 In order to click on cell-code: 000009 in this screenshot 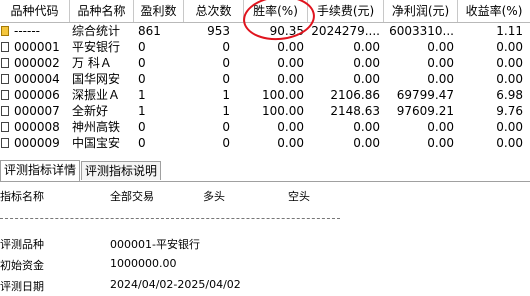, I will do `click(37, 143)`.